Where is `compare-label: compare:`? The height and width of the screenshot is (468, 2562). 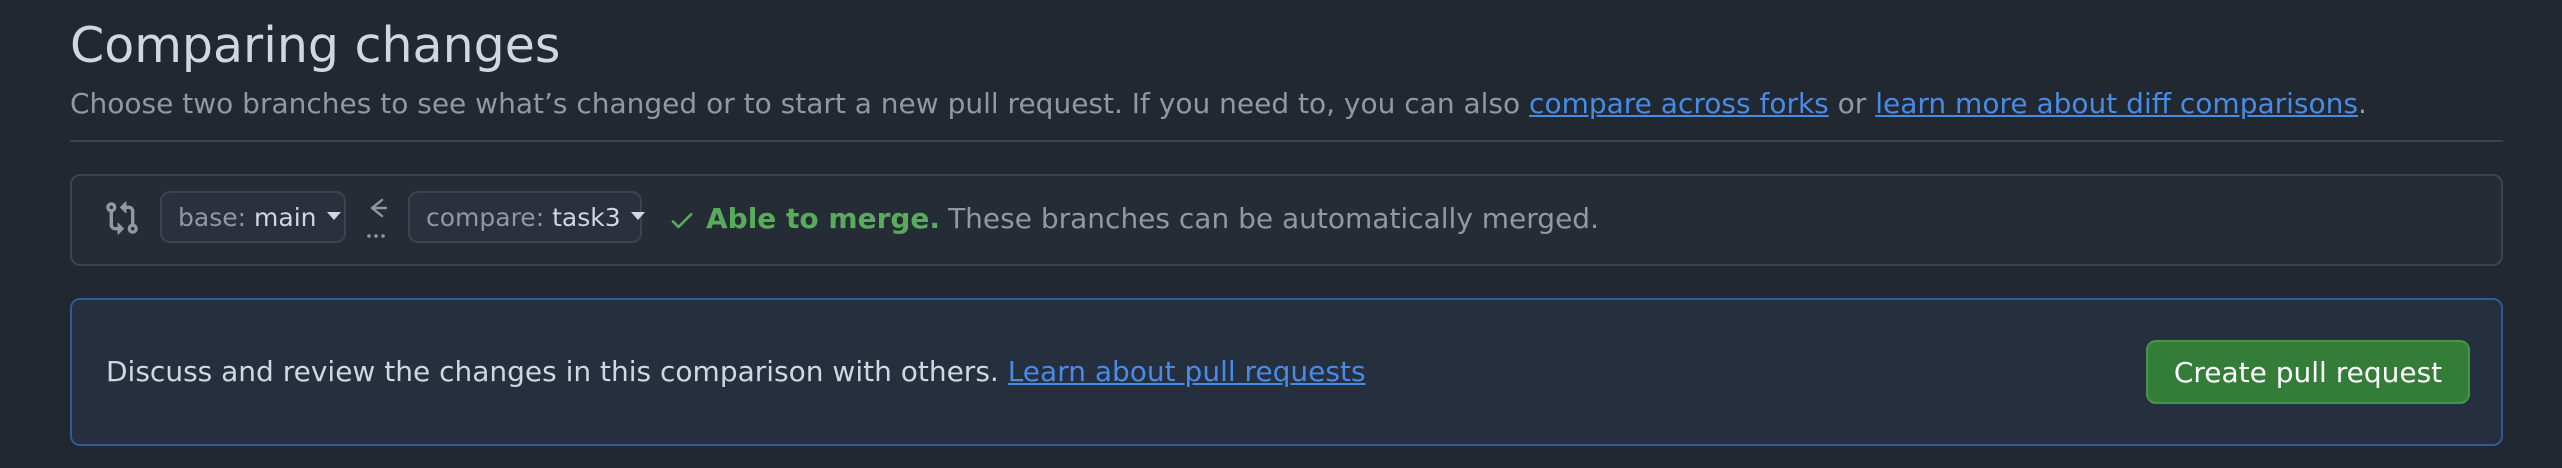 compare-label: compare: is located at coordinates (485, 217).